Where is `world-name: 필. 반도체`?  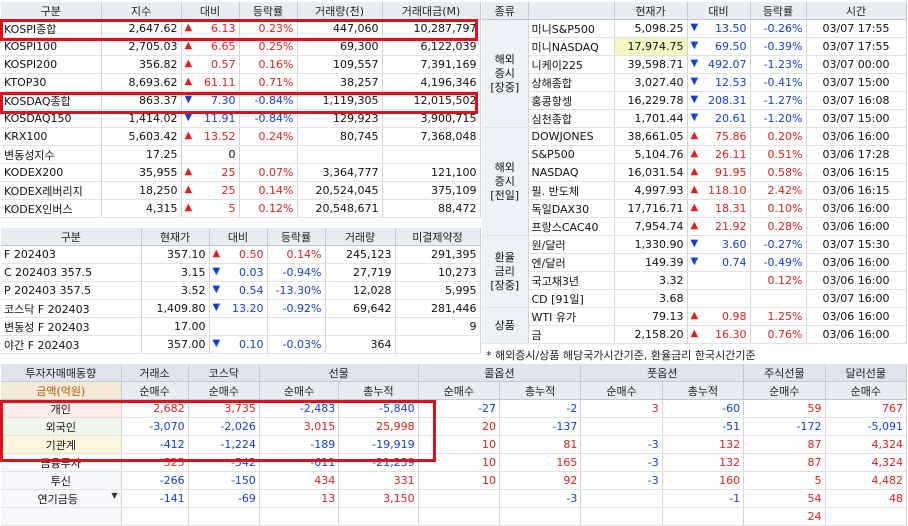
world-name: 필. 반도체 is located at coordinates (571, 190).